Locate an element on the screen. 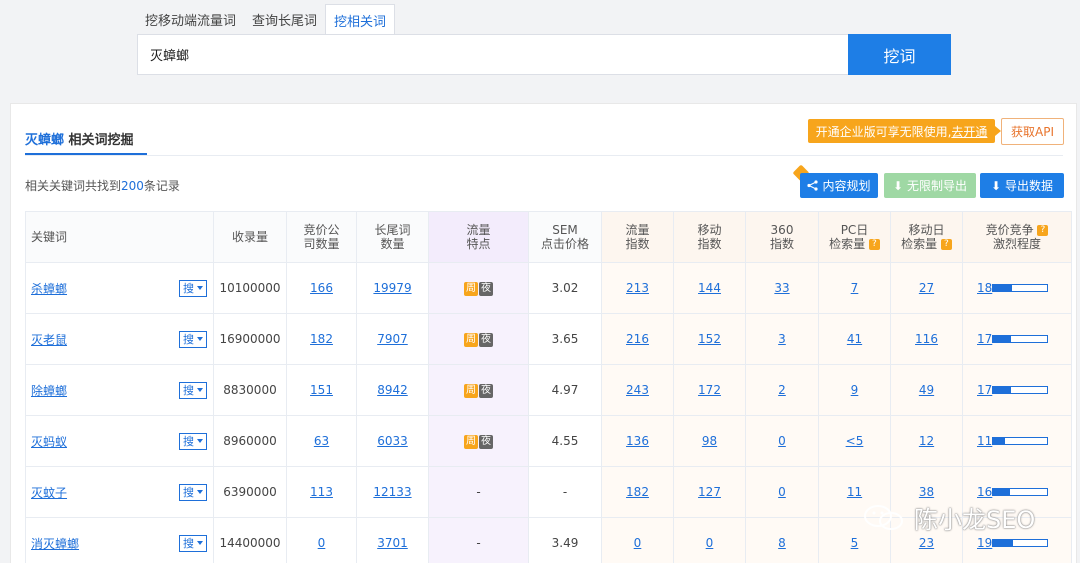 This screenshot has width=1080, height=563. export-data-label: 导出数据 is located at coordinates (1029, 186).